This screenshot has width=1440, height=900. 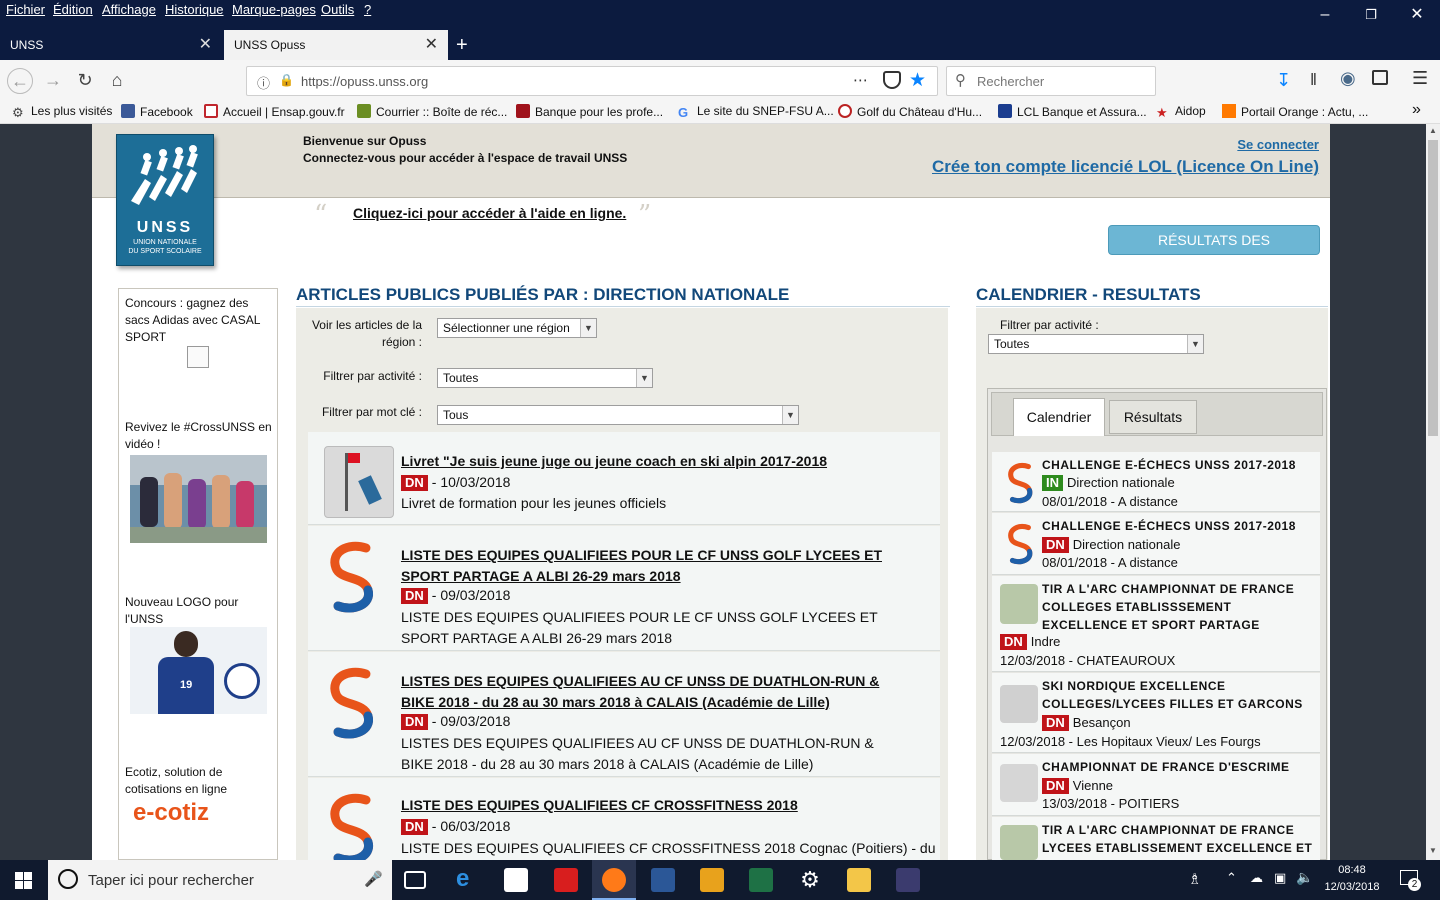 I want to click on microphone-icon: 🎤, so click(x=373, y=879).